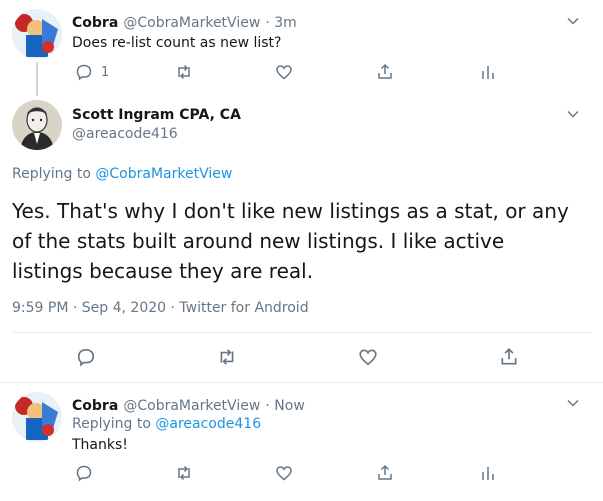 Image resolution: width=603 pixels, height=501 pixels. Describe the element at coordinates (125, 134) in the screenshot. I see `author-handle: @areacode416` at that location.